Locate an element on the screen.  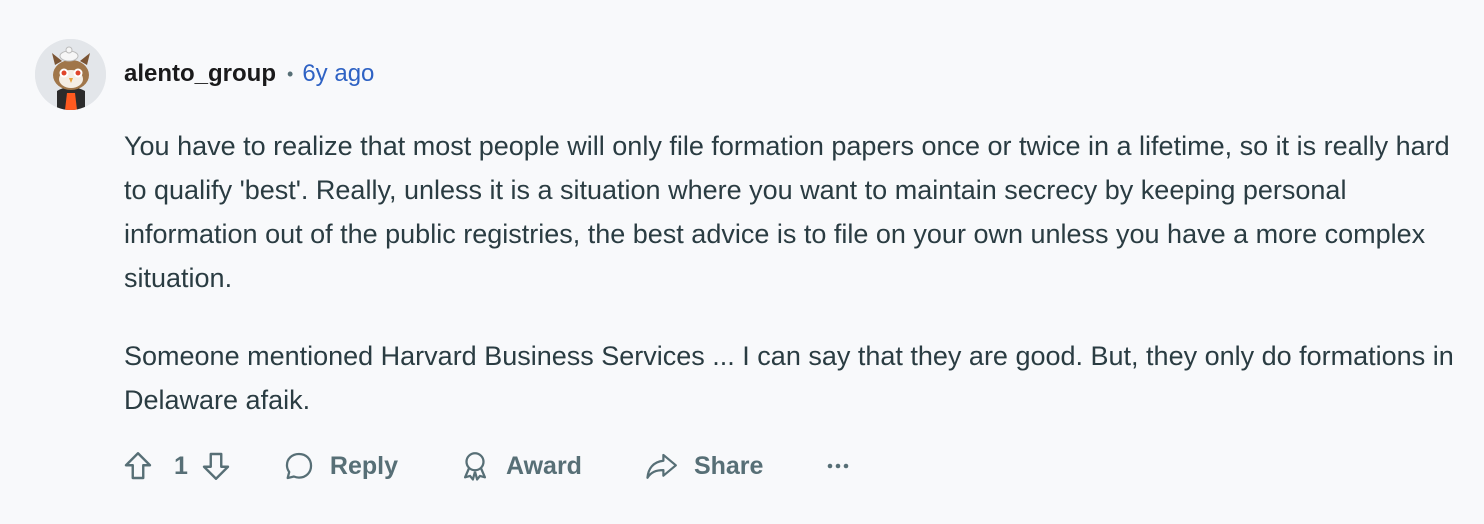
award-button: Award is located at coordinates (520, 466).